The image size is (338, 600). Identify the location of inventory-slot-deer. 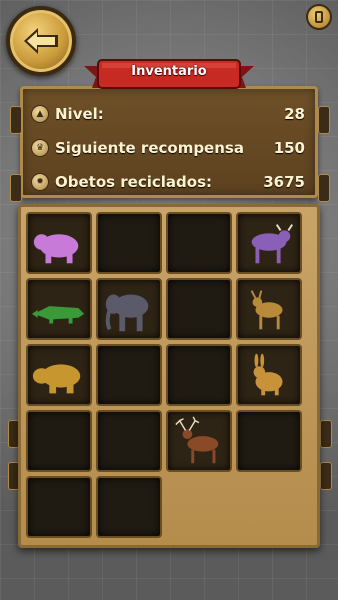
(199, 441).